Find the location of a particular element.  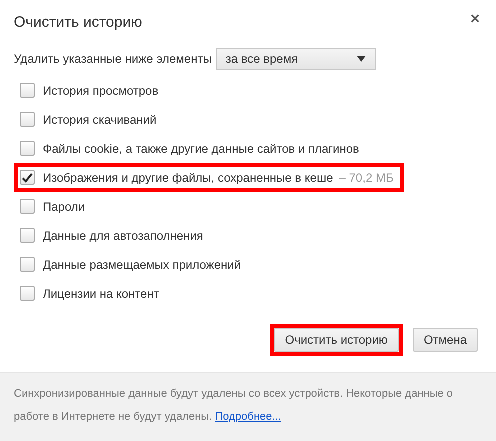

dialog-title: Очистить историю is located at coordinates (78, 22).